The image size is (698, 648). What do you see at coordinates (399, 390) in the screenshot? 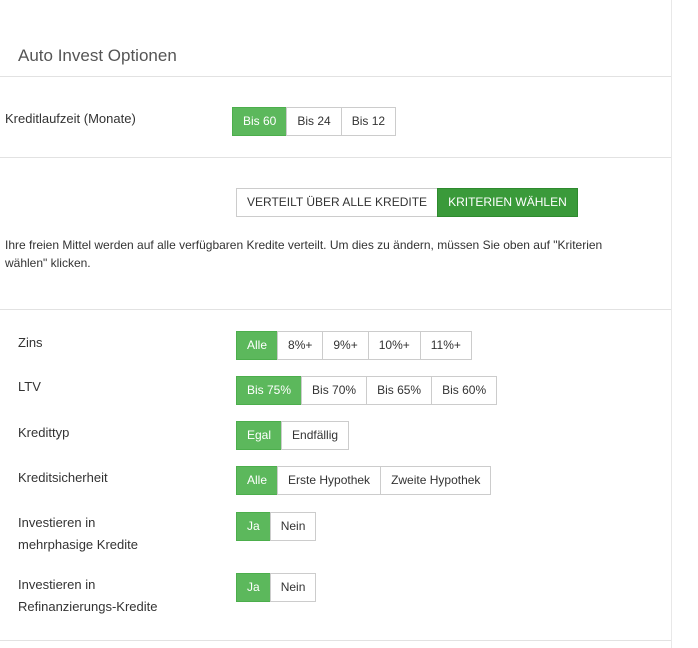
I see `ltv-option-65: Bis 65%` at bounding box center [399, 390].